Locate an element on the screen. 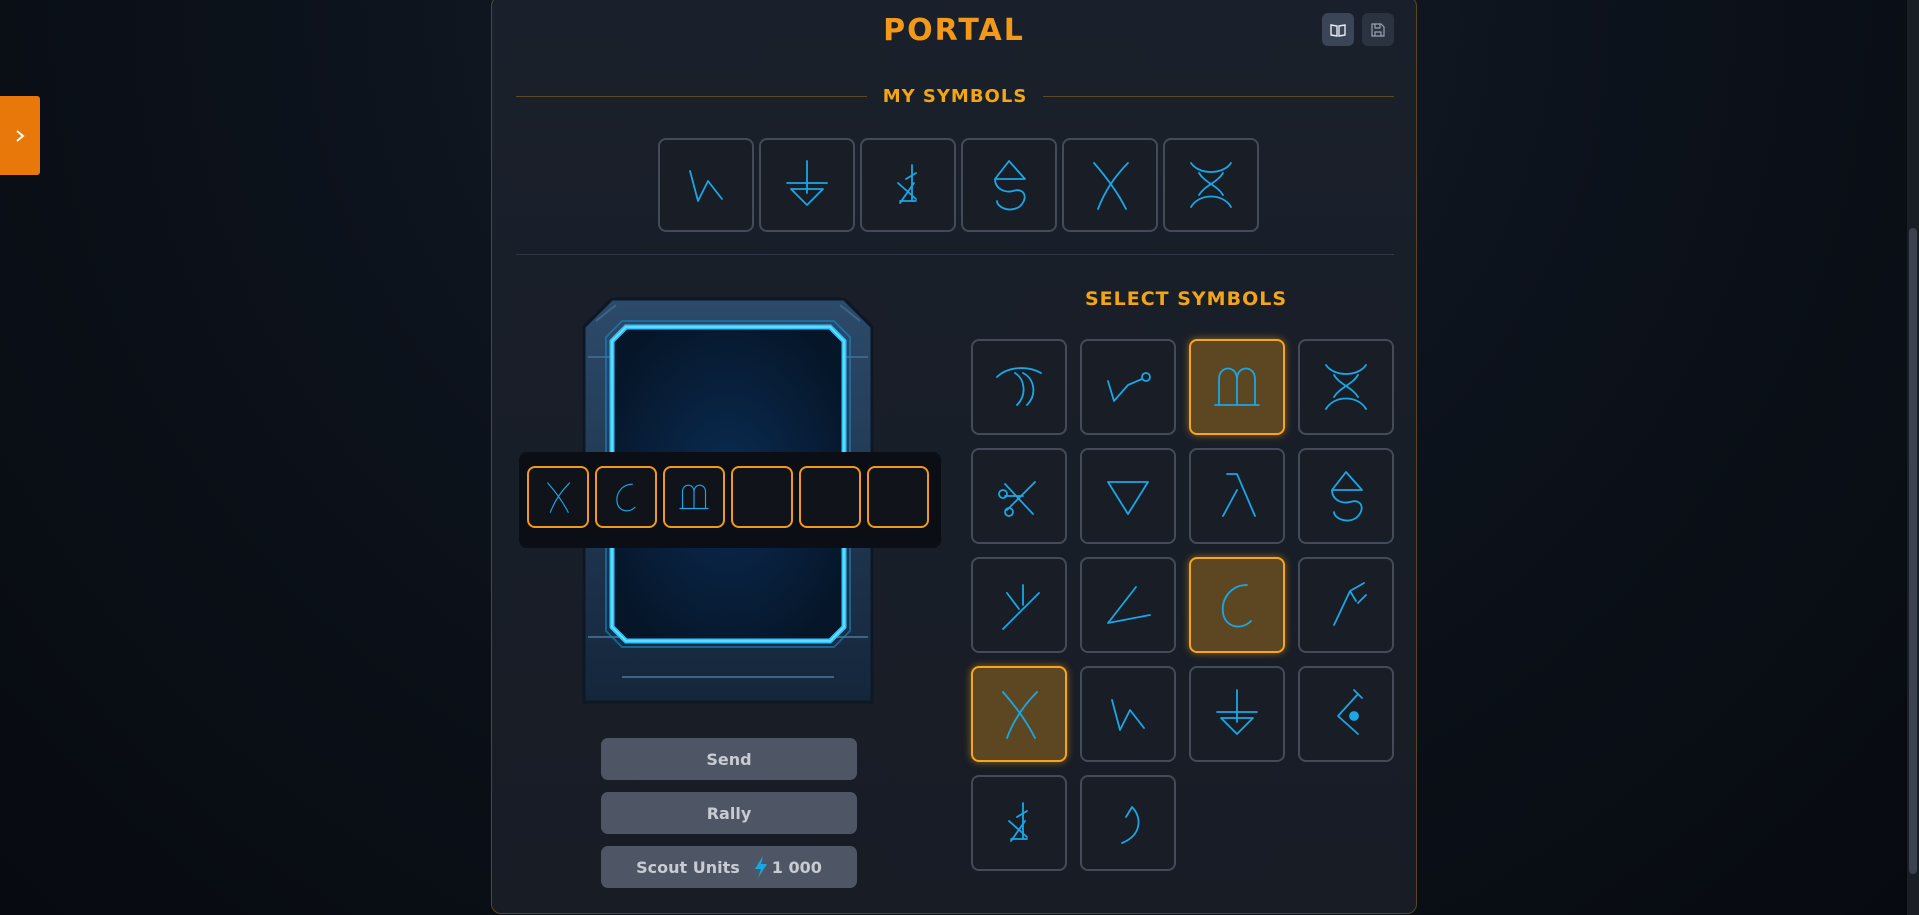 Image resolution: width=1919 pixels, height=915 pixels. my-symbols-header: MY SYMBOLS is located at coordinates (955, 96).